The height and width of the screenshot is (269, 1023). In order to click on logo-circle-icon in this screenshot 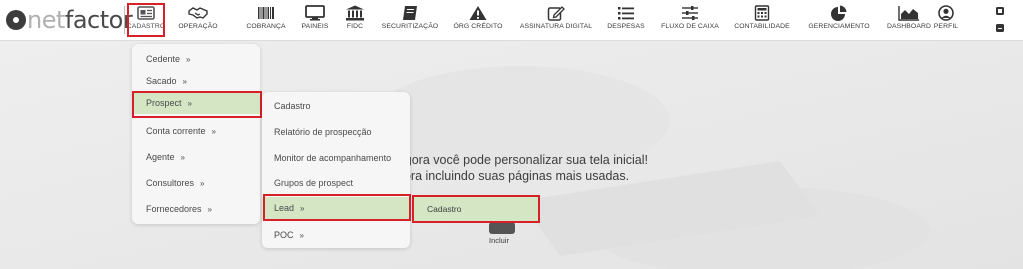, I will do `click(16, 20)`.